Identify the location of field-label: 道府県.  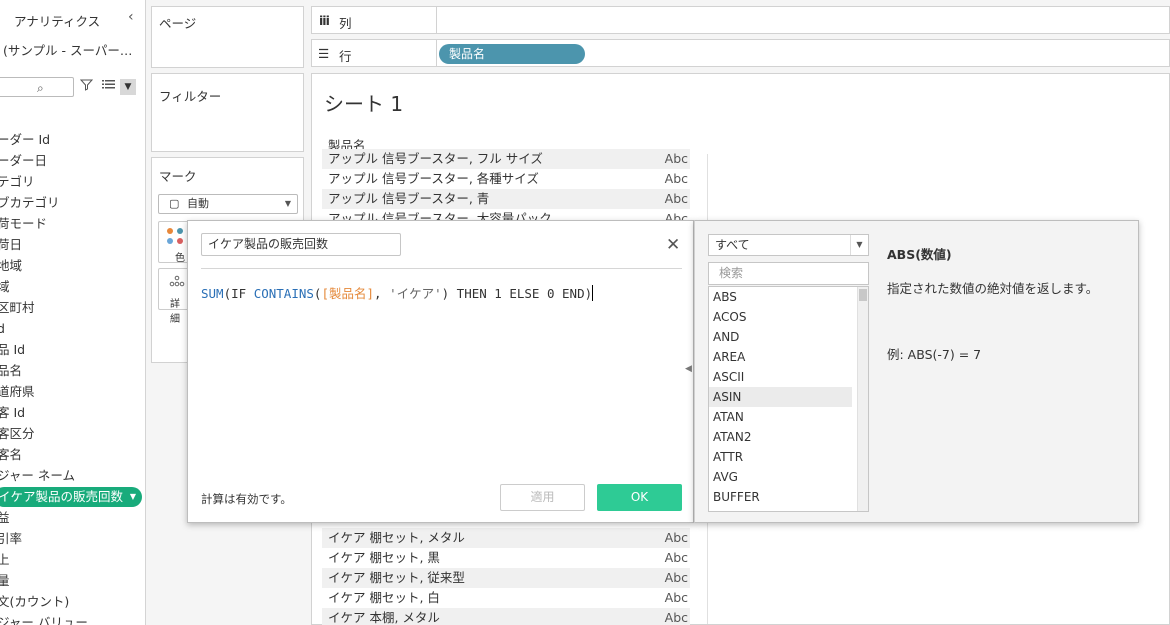
(17, 391).